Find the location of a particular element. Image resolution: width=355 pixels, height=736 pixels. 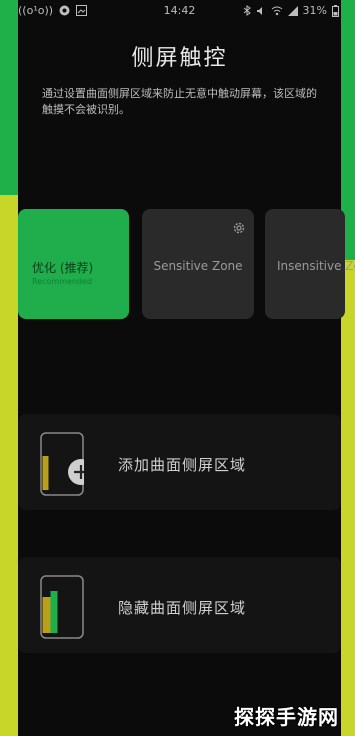

signal-icon is located at coordinates (292, 10).